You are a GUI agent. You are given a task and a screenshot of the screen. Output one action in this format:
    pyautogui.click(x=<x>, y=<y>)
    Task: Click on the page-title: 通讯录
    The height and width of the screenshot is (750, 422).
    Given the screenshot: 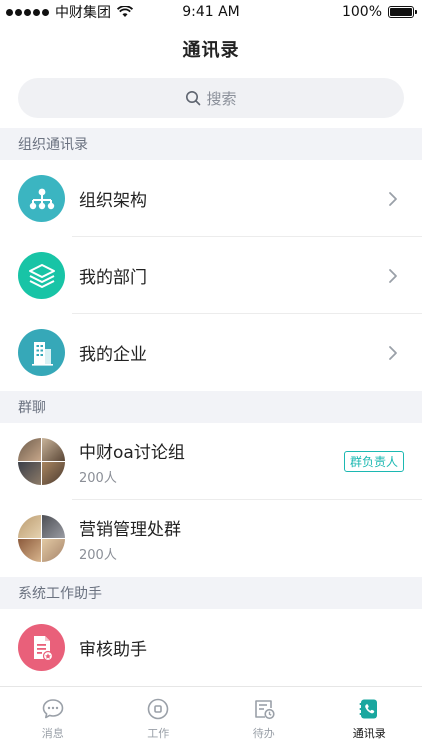 What is the action you would take?
    pyautogui.click(x=211, y=50)
    